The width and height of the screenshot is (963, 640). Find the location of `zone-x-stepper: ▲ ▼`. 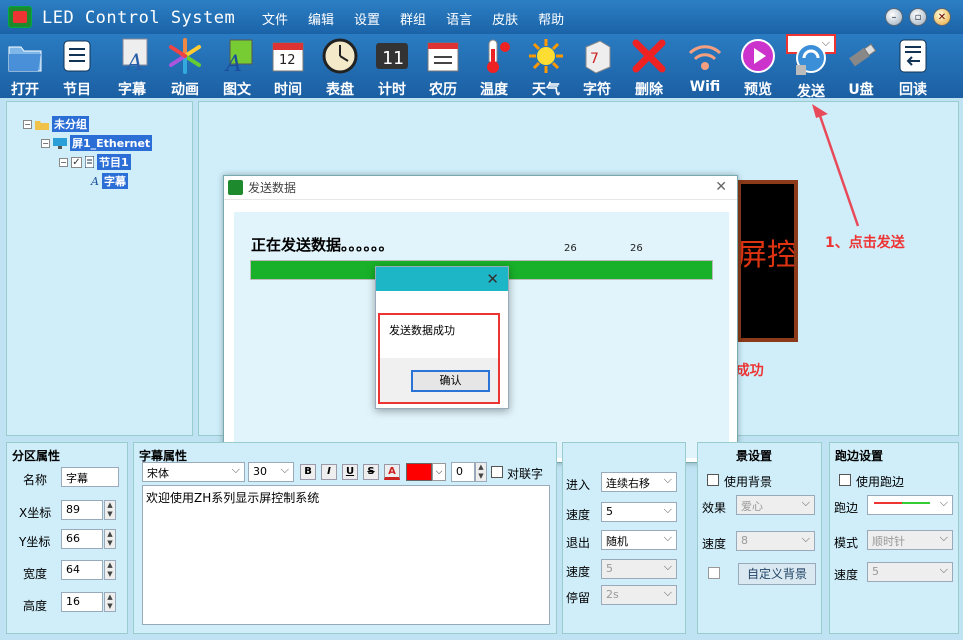

zone-x-stepper: ▲ ▼ is located at coordinates (110, 510).